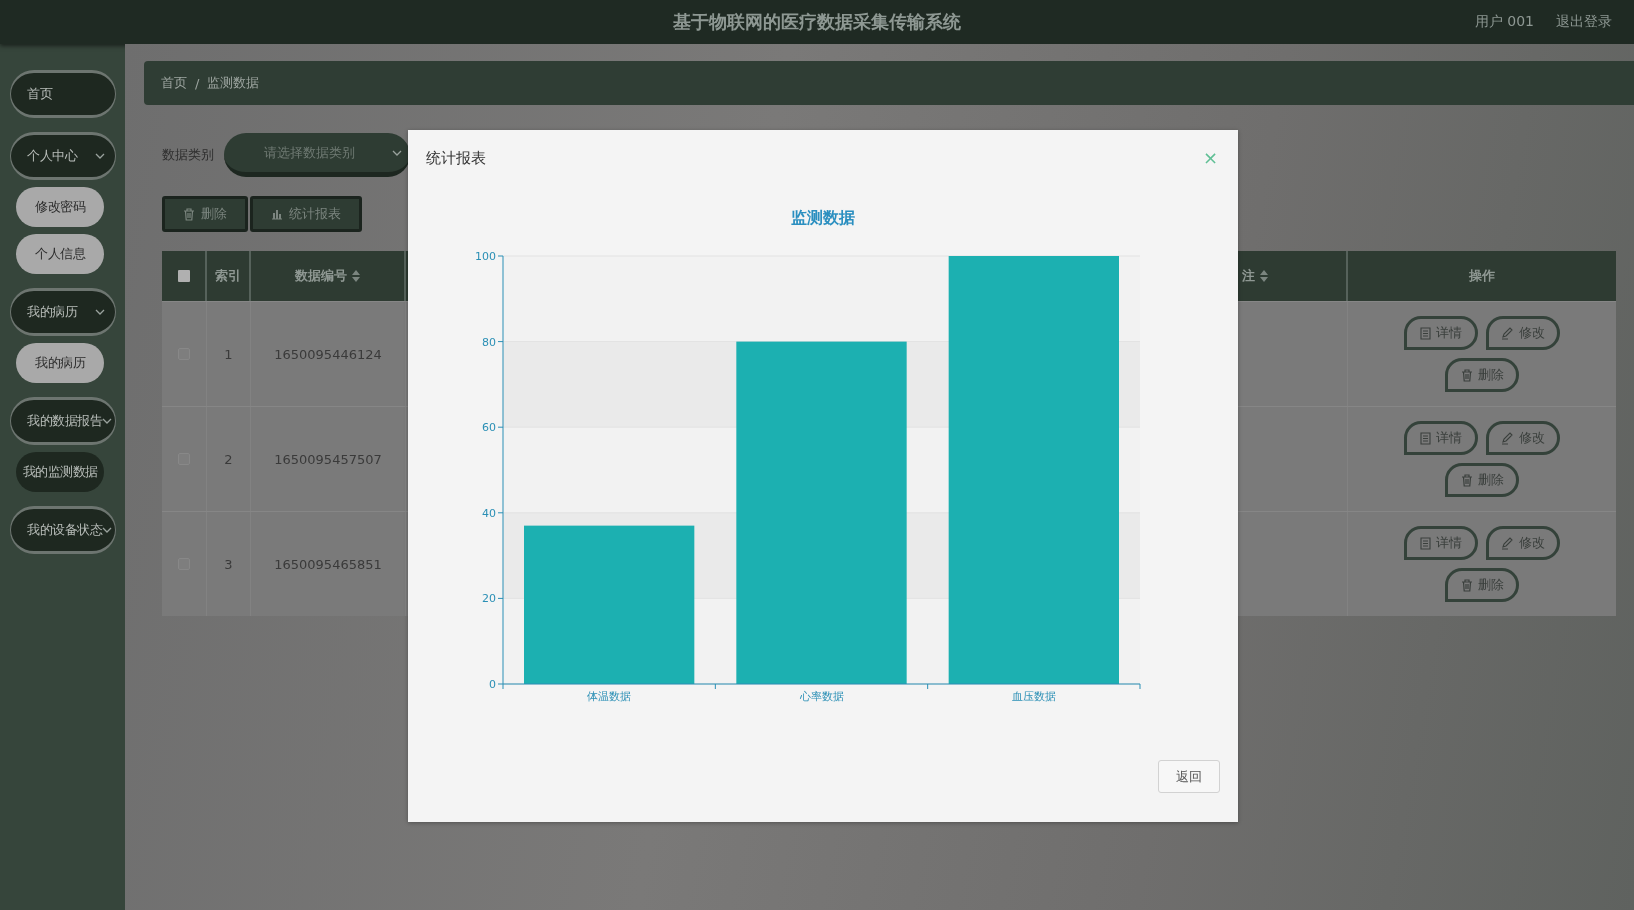 The image size is (1634, 910). I want to click on index-cell: 1, so click(228, 354).